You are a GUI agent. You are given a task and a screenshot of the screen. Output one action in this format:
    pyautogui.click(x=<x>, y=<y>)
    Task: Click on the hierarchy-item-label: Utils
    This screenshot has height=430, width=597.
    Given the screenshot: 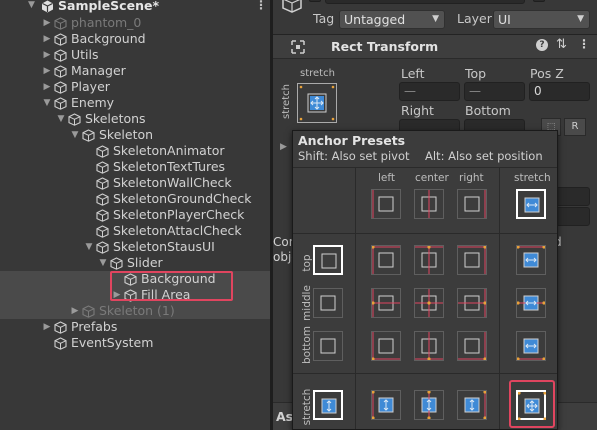 What is the action you would take?
    pyautogui.click(x=85, y=54)
    